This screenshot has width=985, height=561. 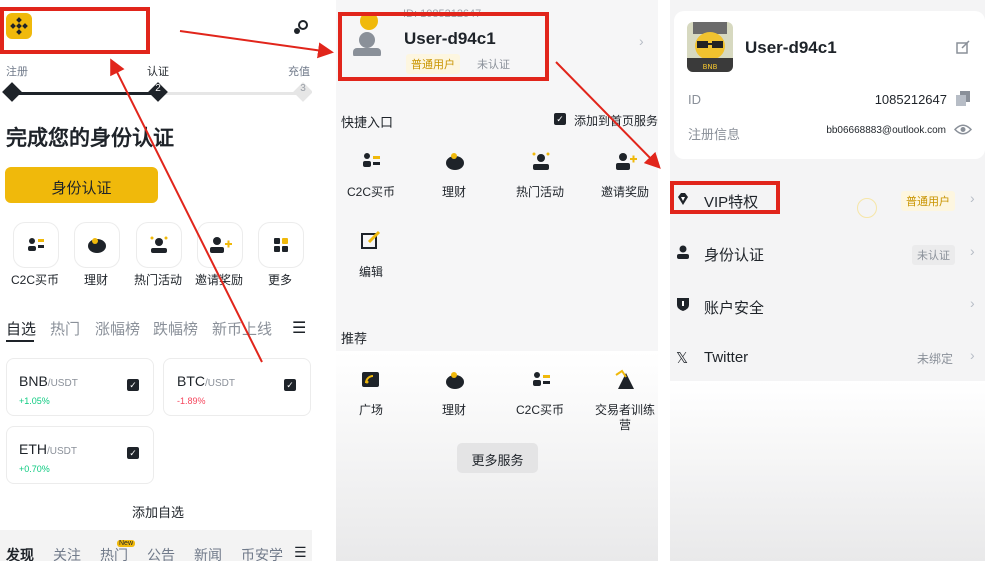 What do you see at coordinates (608, 115) in the screenshot?
I see `arrow-profile-to-vip` at bounding box center [608, 115].